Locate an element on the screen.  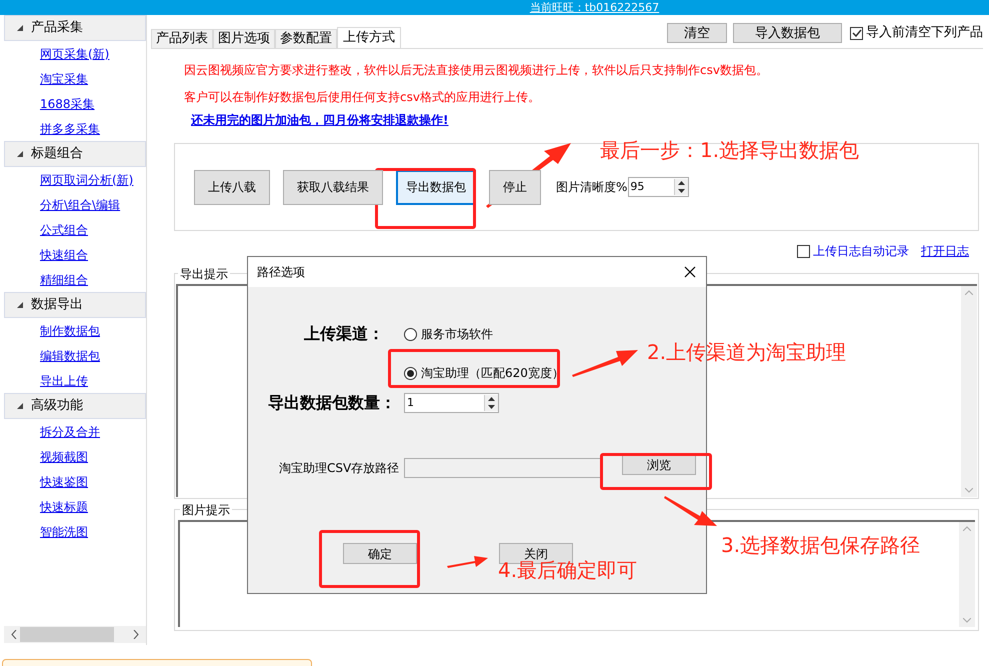
sidebar-link: 1688采集 is located at coordinates (67, 103).